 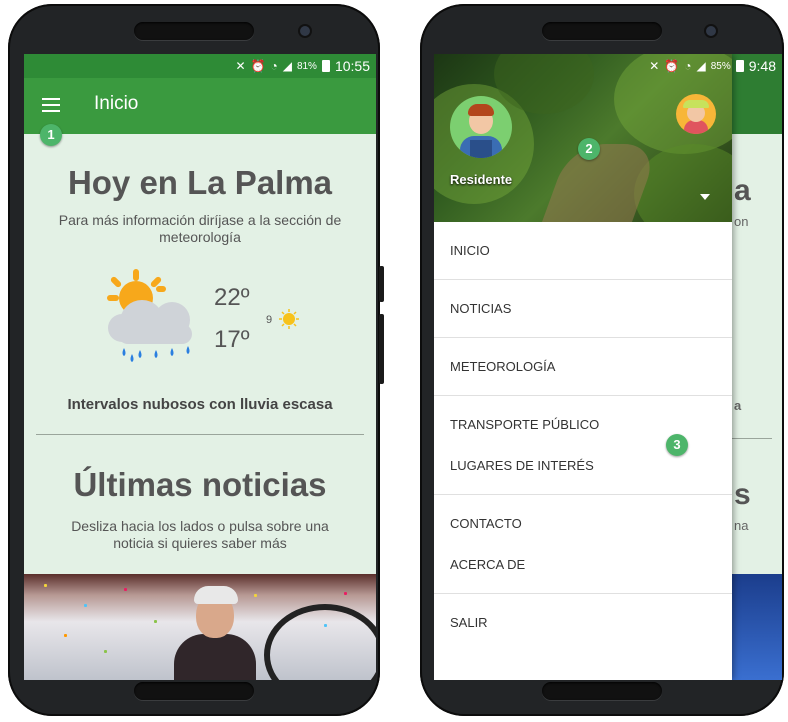 What do you see at coordinates (200, 627) in the screenshot?
I see `news-carousel-image` at bounding box center [200, 627].